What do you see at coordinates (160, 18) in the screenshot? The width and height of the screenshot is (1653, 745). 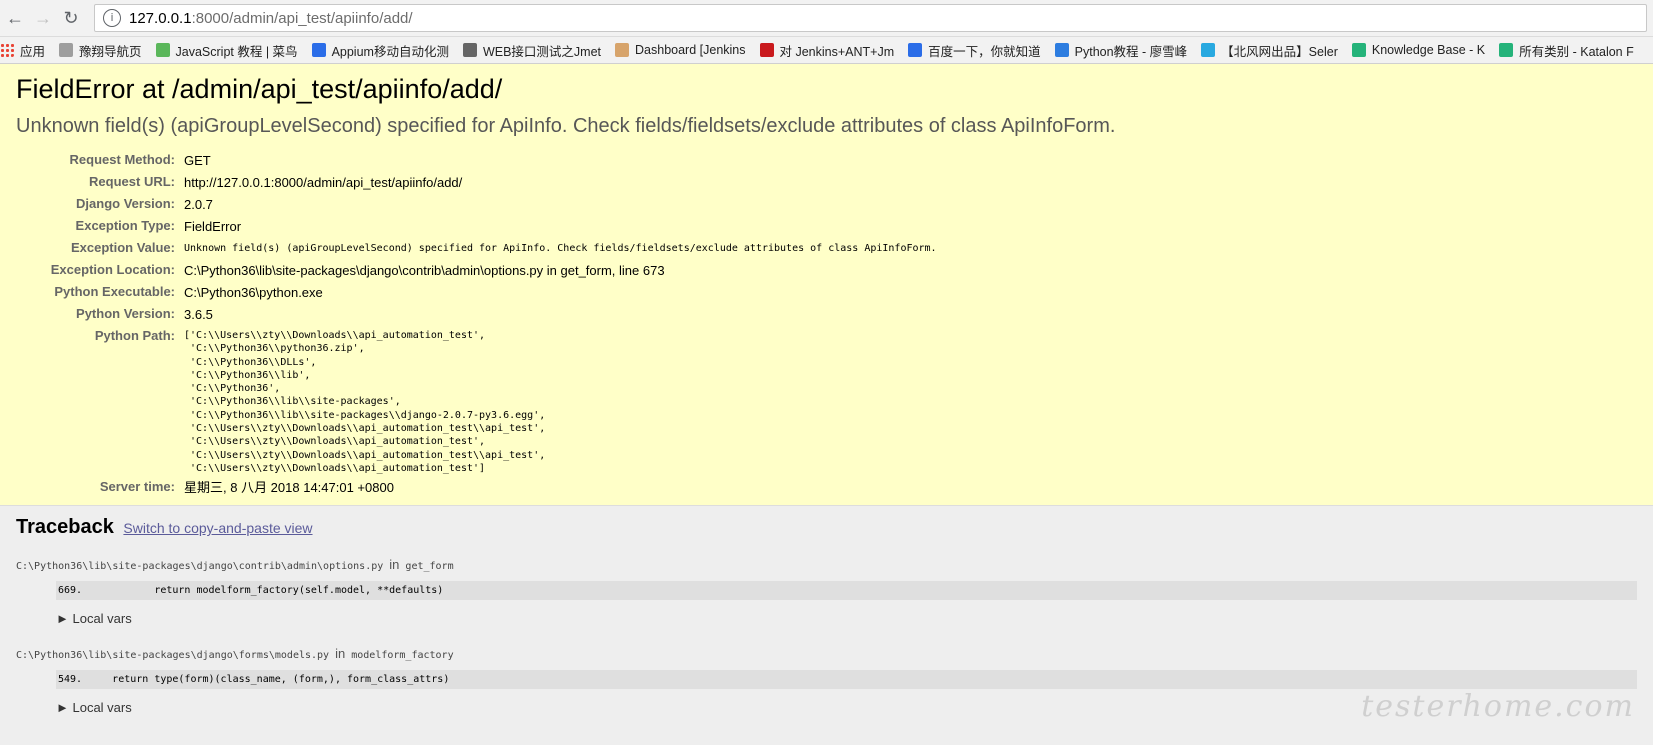 I see `url-host: 127.0.0.1` at bounding box center [160, 18].